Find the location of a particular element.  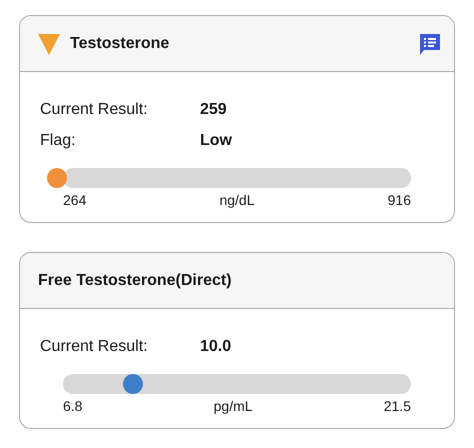

card-title: Testosterone is located at coordinates (120, 43).